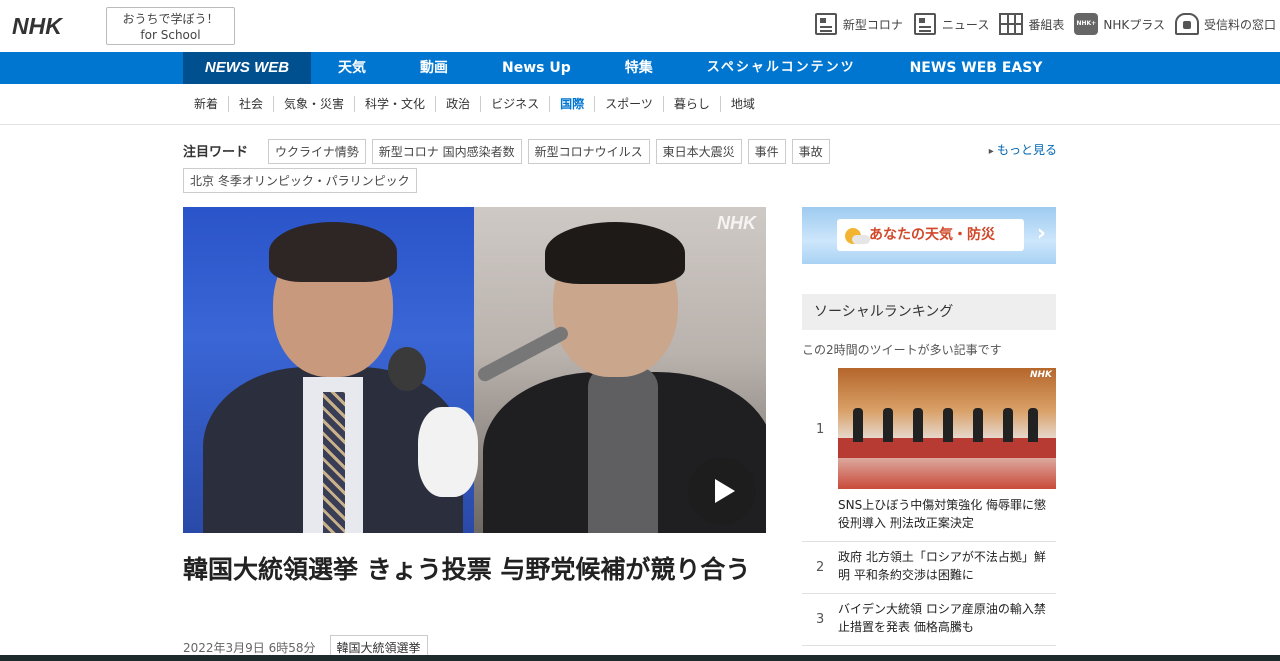 Image resolution: width=1280 pixels, height=661 pixels. I want to click on nav-easy: NEWS WEB EASY, so click(976, 68).